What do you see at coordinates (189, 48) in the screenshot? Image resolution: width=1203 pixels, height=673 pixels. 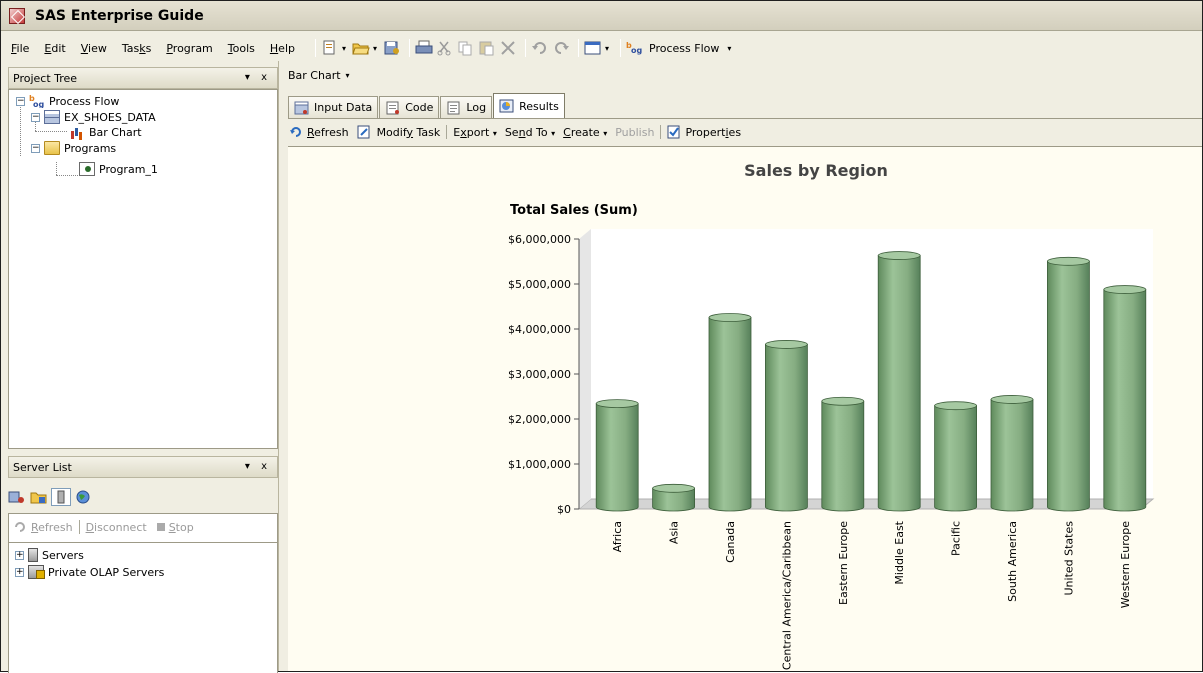 I see `menu-program: Program` at bounding box center [189, 48].